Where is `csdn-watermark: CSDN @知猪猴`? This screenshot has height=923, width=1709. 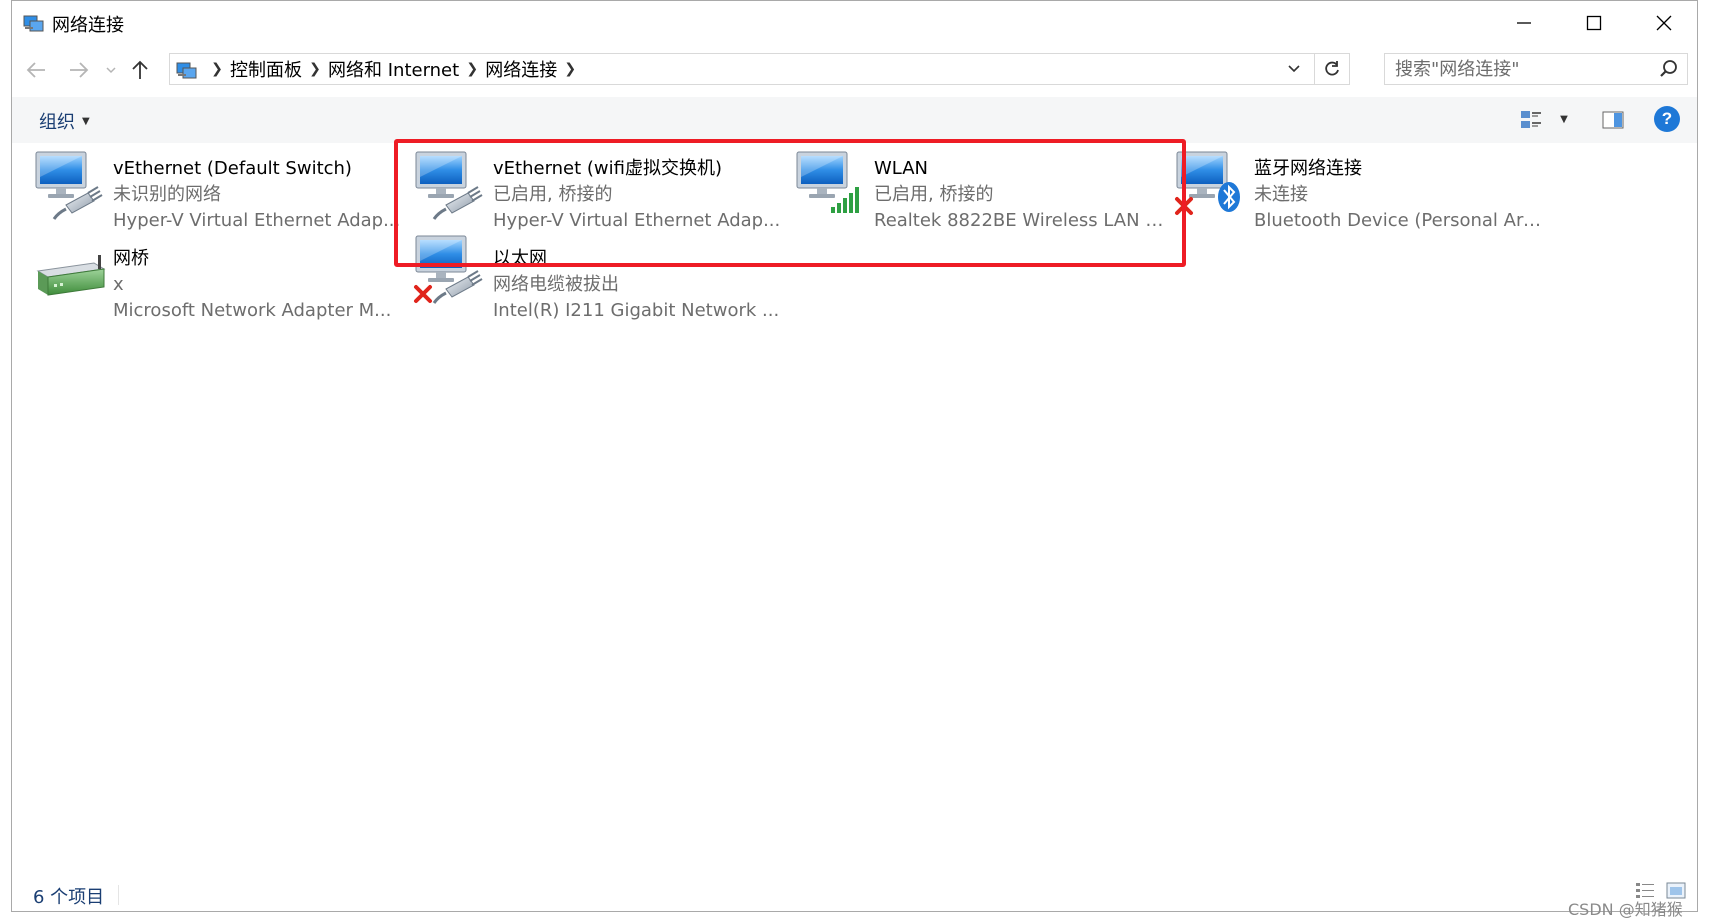
csdn-watermark: CSDN @知猪猴 is located at coordinates (1625, 909).